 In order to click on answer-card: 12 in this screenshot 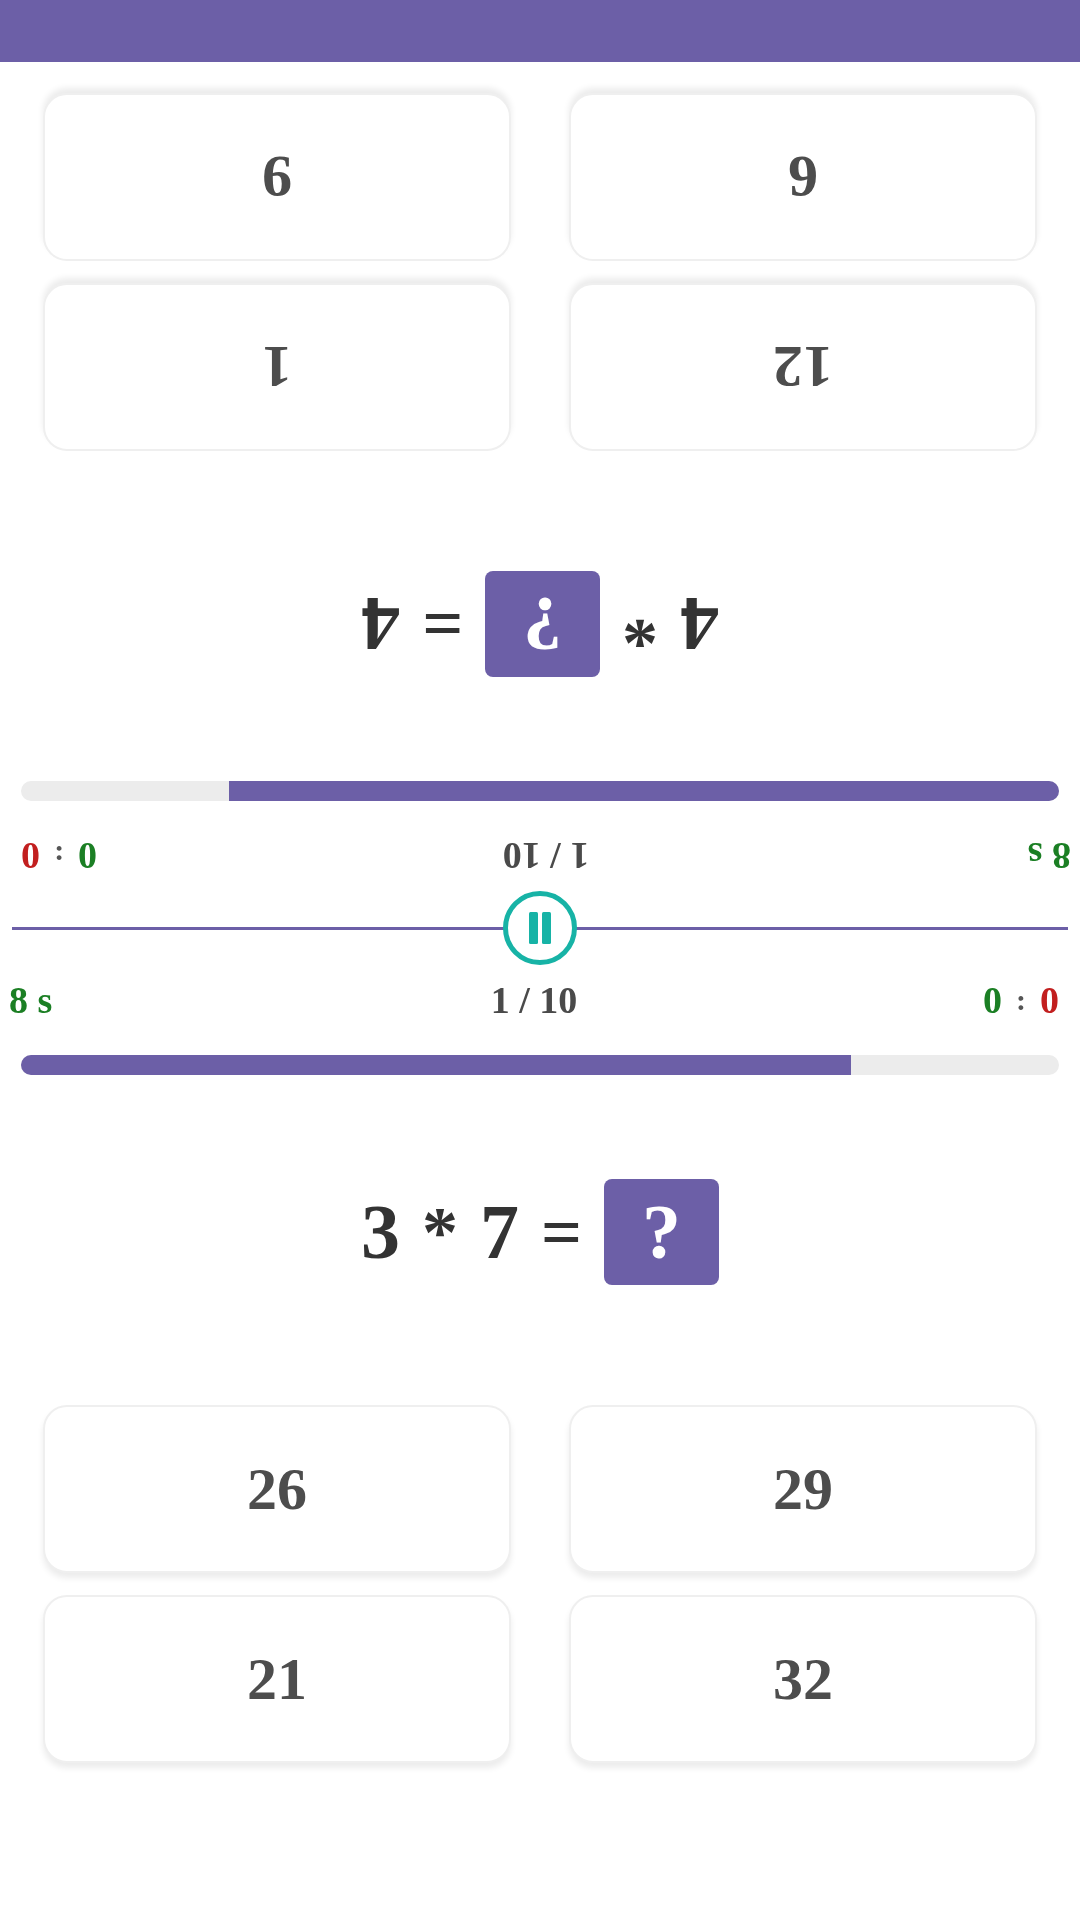, I will do `click(803, 367)`.